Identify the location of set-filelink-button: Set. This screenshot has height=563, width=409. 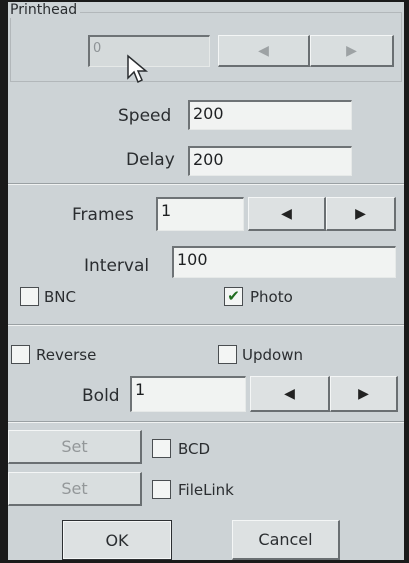
(75, 489).